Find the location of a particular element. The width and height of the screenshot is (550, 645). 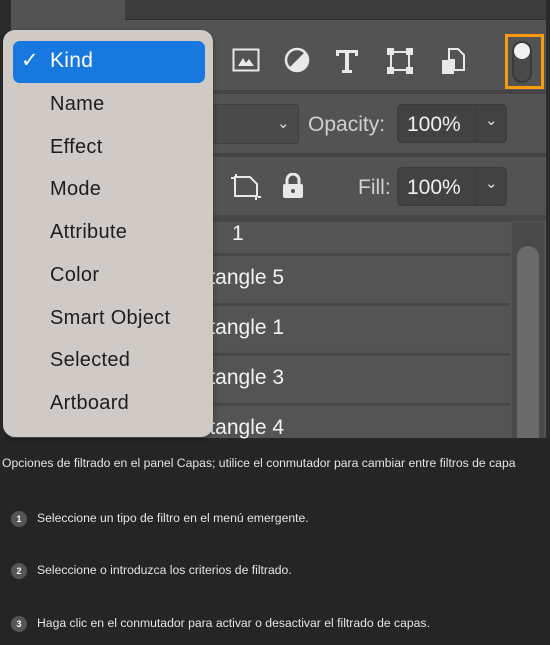

scrollbar-thumb is located at coordinates (528, 342).